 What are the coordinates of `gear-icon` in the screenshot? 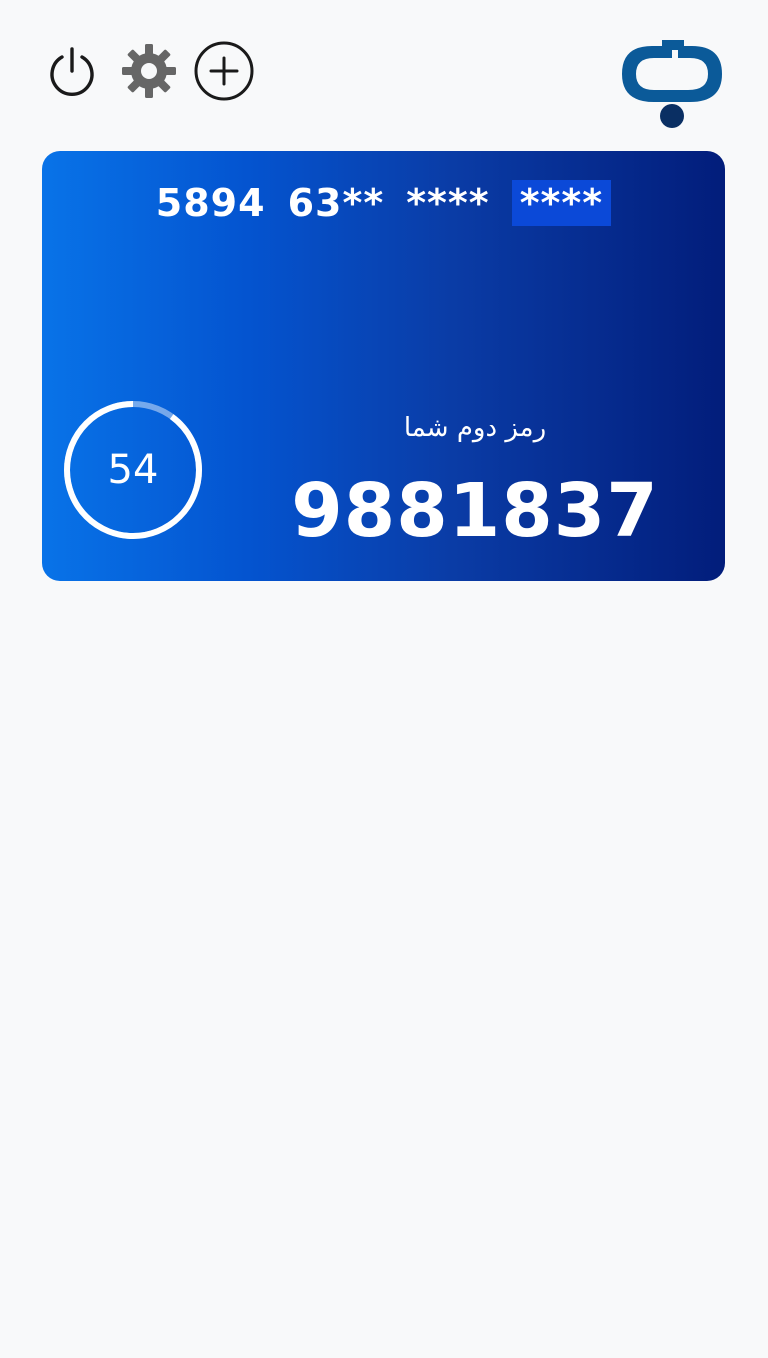 It's located at (149, 71).